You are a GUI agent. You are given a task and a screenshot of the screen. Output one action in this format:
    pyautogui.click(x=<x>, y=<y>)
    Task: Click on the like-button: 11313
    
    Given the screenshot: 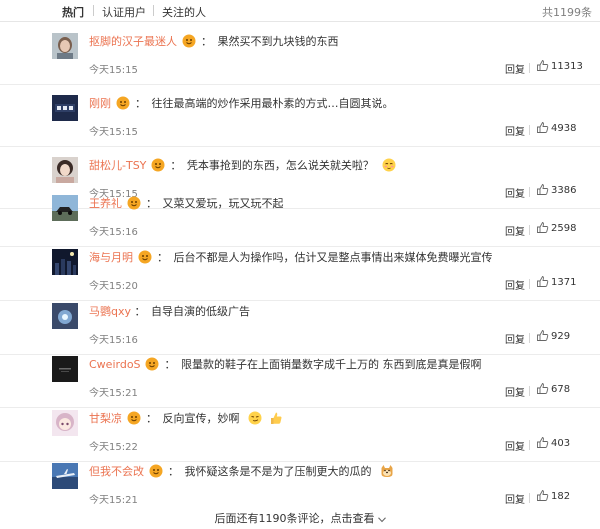 What is the action you would take?
    pyautogui.click(x=559, y=66)
    